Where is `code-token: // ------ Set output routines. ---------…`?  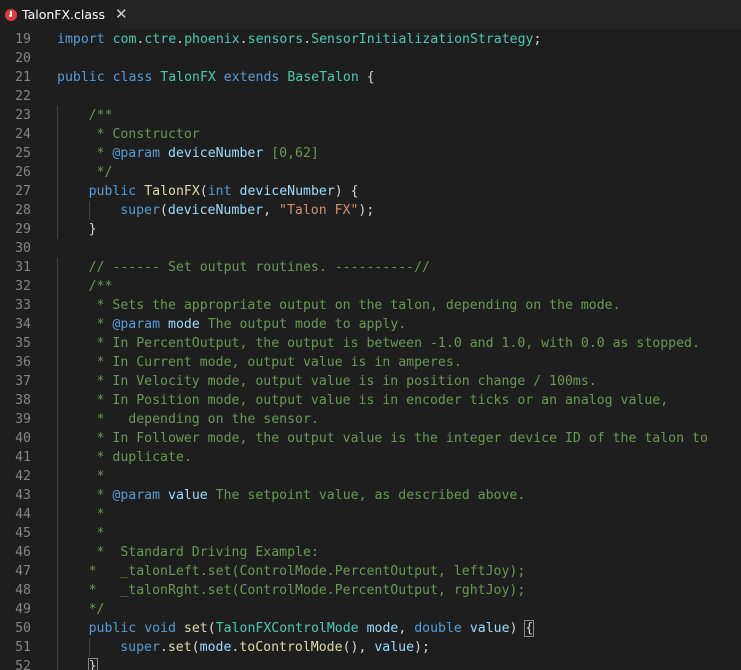 code-token: // ------ Set output routines. ---------… is located at coordinates (259, 267).